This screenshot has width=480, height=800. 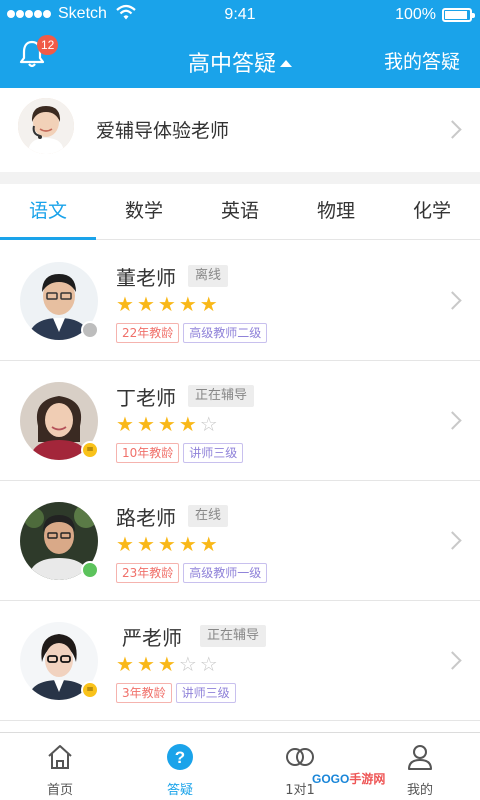 I want to click on watermark-logo: GOGO手游网, so click(x=359, y=781).